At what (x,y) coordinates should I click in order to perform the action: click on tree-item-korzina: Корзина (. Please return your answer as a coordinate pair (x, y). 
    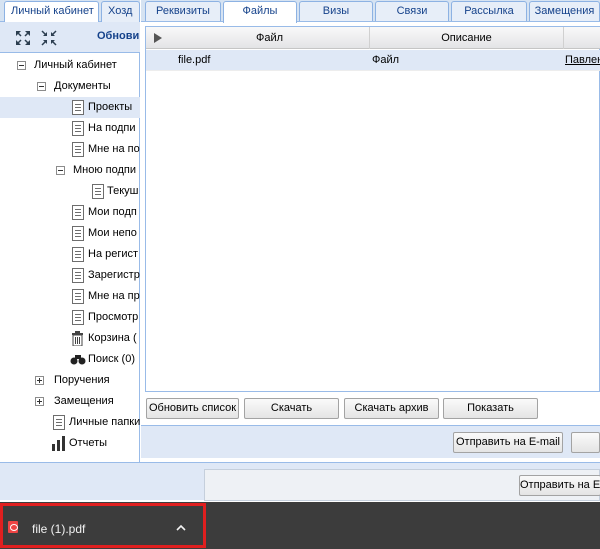
    Looking at the image, I should click on (70, 338).